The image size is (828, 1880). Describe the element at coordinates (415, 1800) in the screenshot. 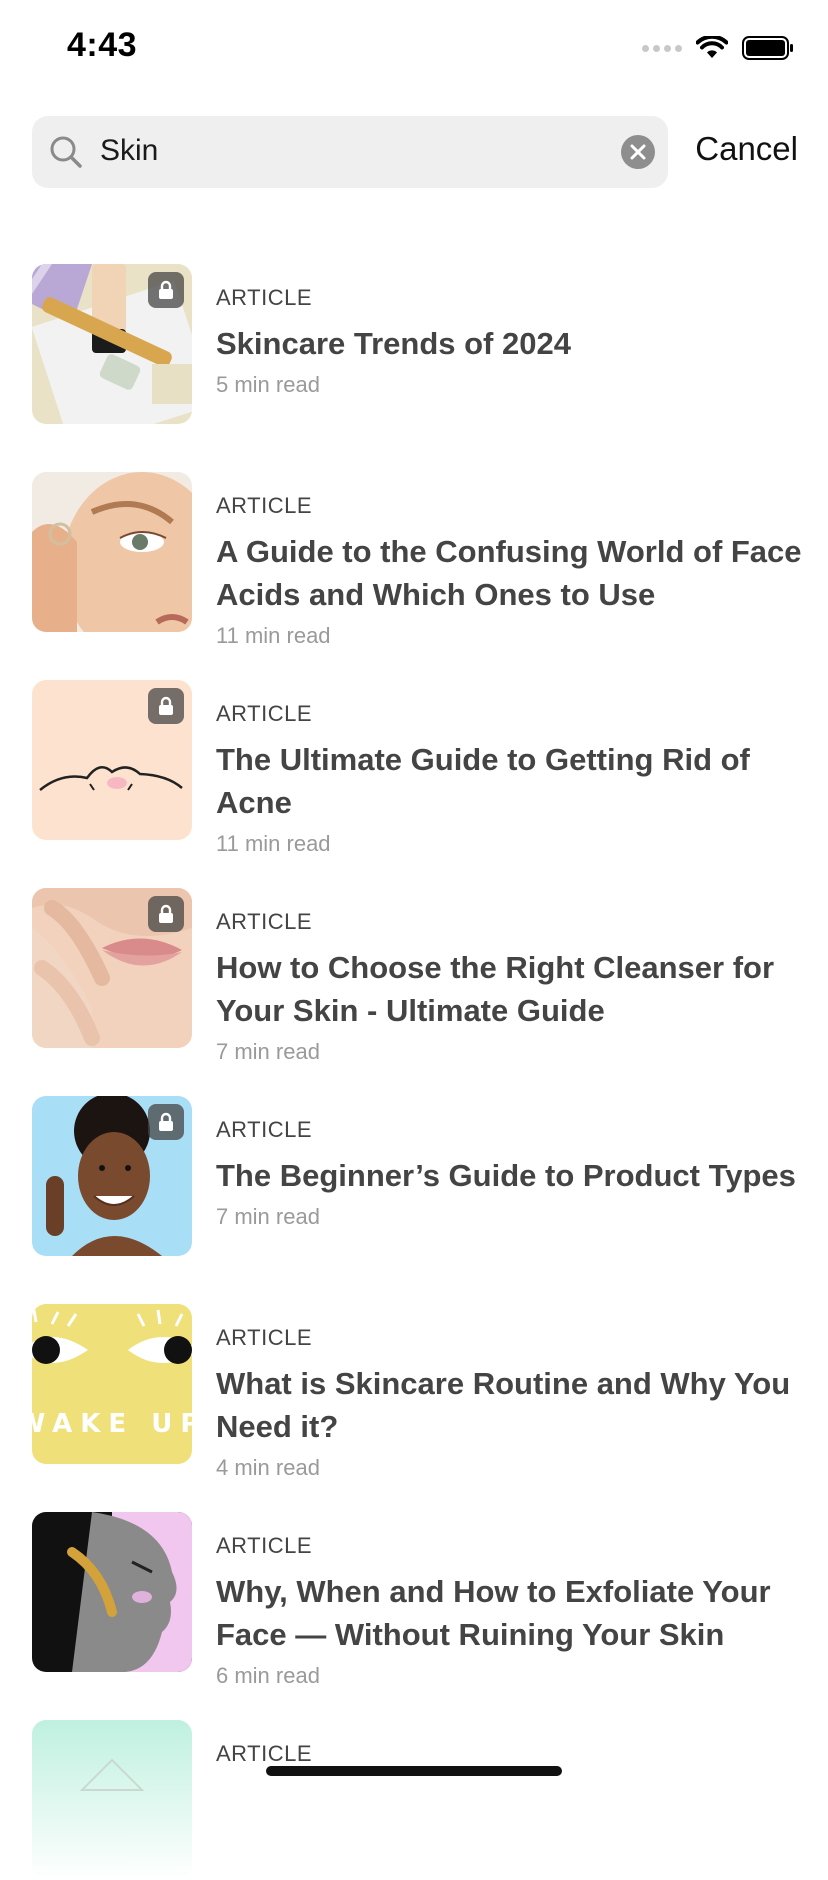

I see `list-item: ARTICLE` at that location.